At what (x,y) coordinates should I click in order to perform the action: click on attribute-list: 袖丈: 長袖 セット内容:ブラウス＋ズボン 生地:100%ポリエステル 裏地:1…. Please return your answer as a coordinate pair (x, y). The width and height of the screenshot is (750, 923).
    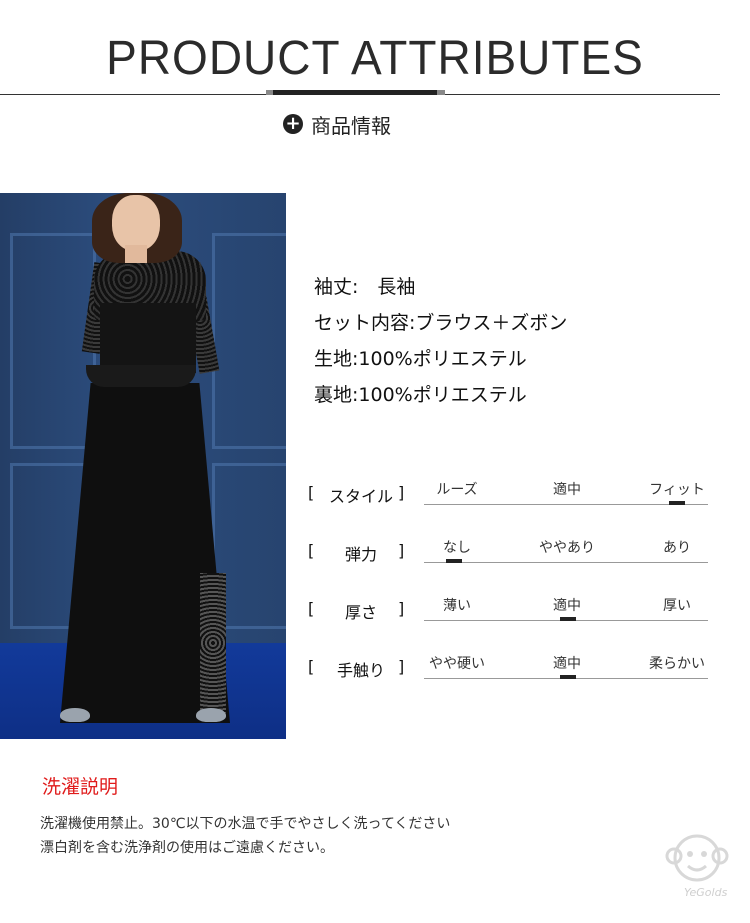
    Looking at the image, I should click on (440, 347).